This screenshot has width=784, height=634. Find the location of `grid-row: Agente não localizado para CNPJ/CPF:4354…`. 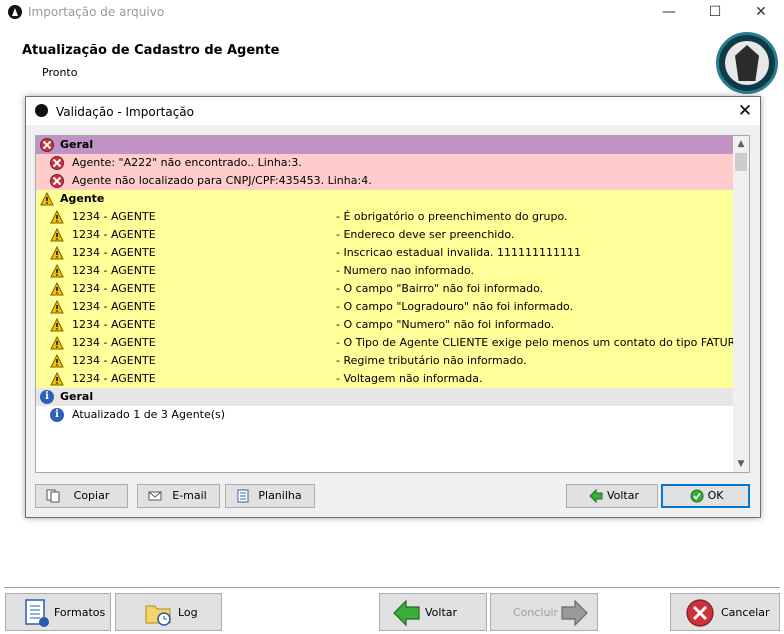

grid-row: Agente não localizado para CNPJ/CPF:4354… is located at coordinates (384, 181).